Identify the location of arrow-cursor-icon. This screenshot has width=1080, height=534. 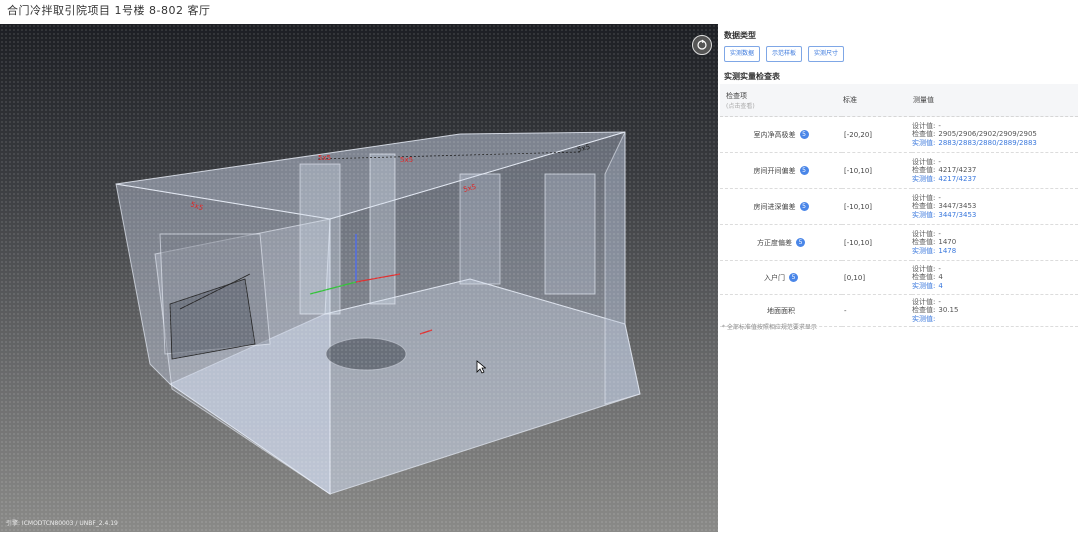
(481, 368).